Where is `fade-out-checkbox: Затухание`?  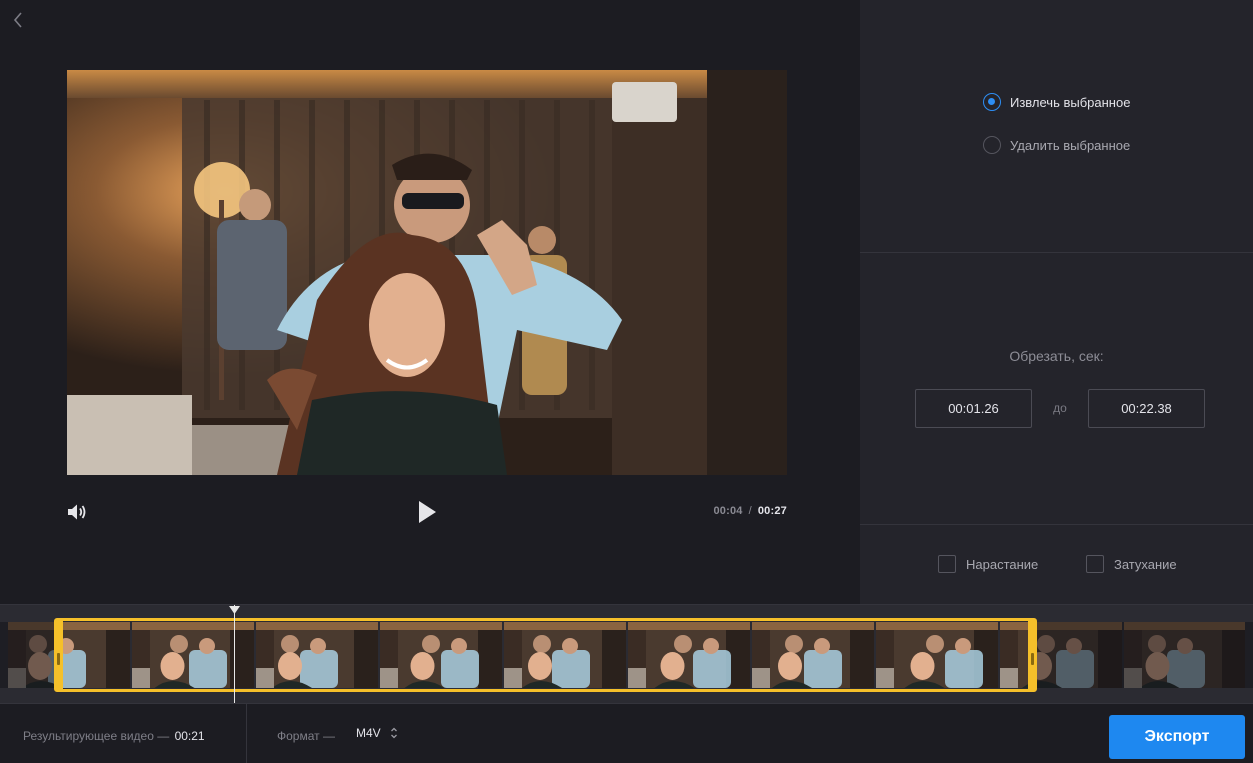 fade-out-checkbox: Затухание is located at coordinates (1131, 564).